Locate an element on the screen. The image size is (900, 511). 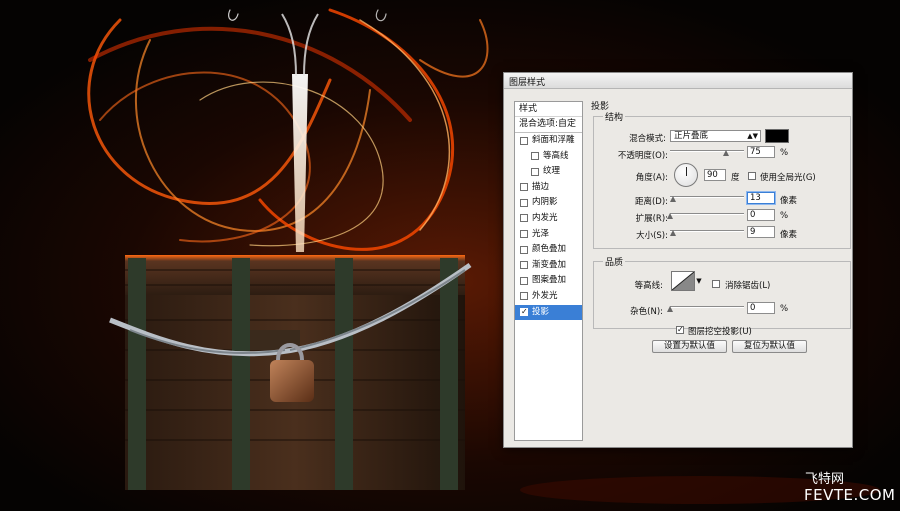
style-item-label: 斜面和浮雕 is located at coordinates (553, 140).